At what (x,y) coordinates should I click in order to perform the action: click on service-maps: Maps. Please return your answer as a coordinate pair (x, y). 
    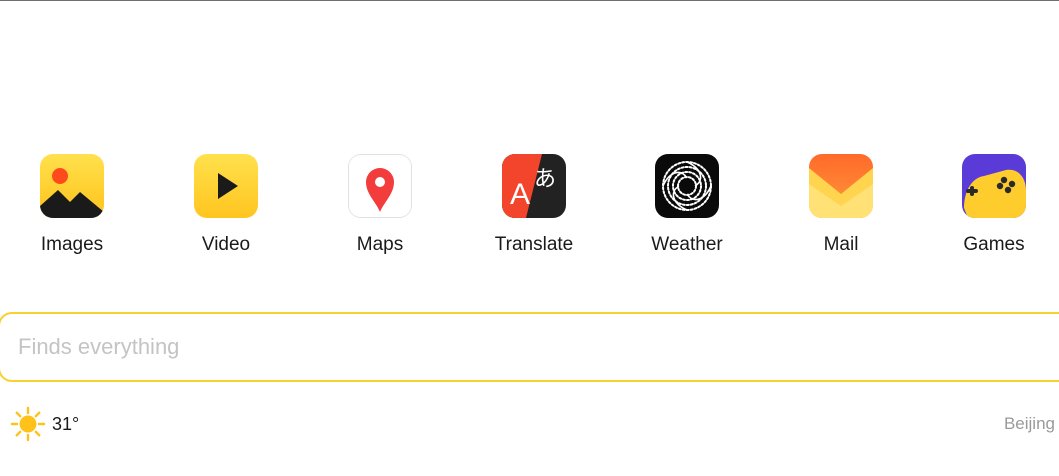
    Looking at the image, I should click on (380, 209).